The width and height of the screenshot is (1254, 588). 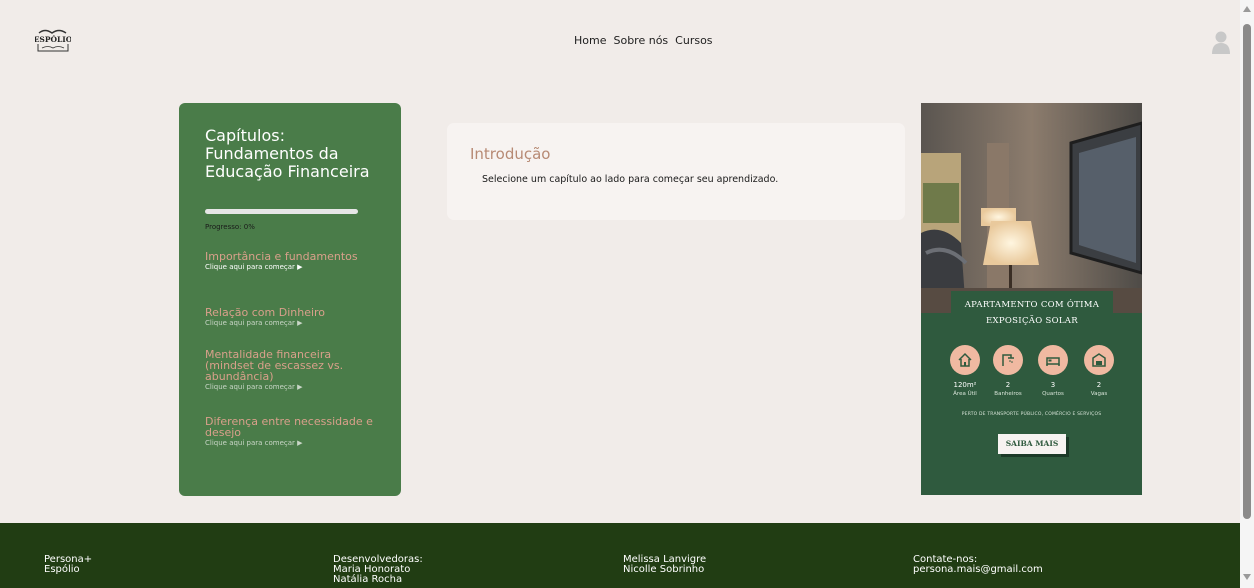 What do you see at coordinates (664, 569) in the screenshot?
I see `footer-text: Nicolle Sobrinho` at bounding box center [664, 569].